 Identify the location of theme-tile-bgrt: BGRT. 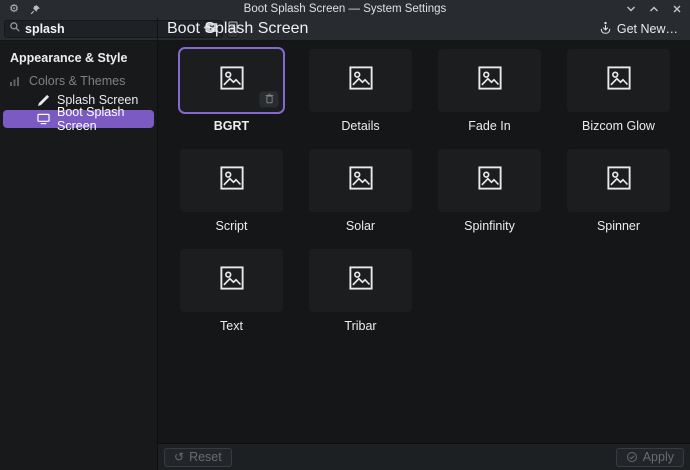
(231, 90).